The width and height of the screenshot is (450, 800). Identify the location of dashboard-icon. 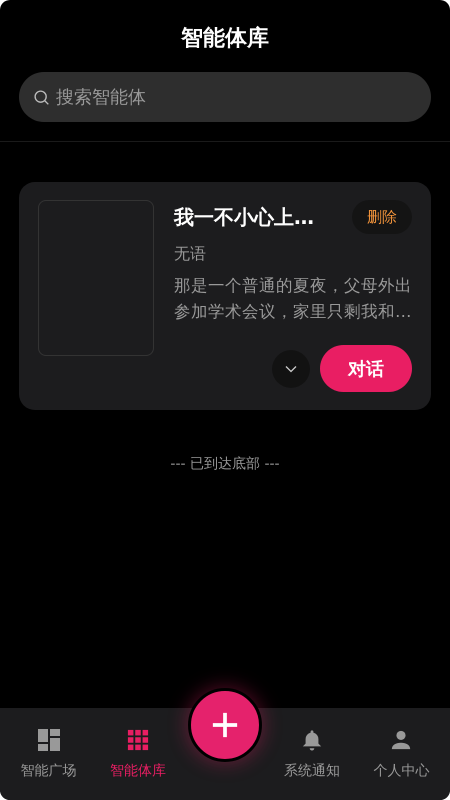
(48, 740).